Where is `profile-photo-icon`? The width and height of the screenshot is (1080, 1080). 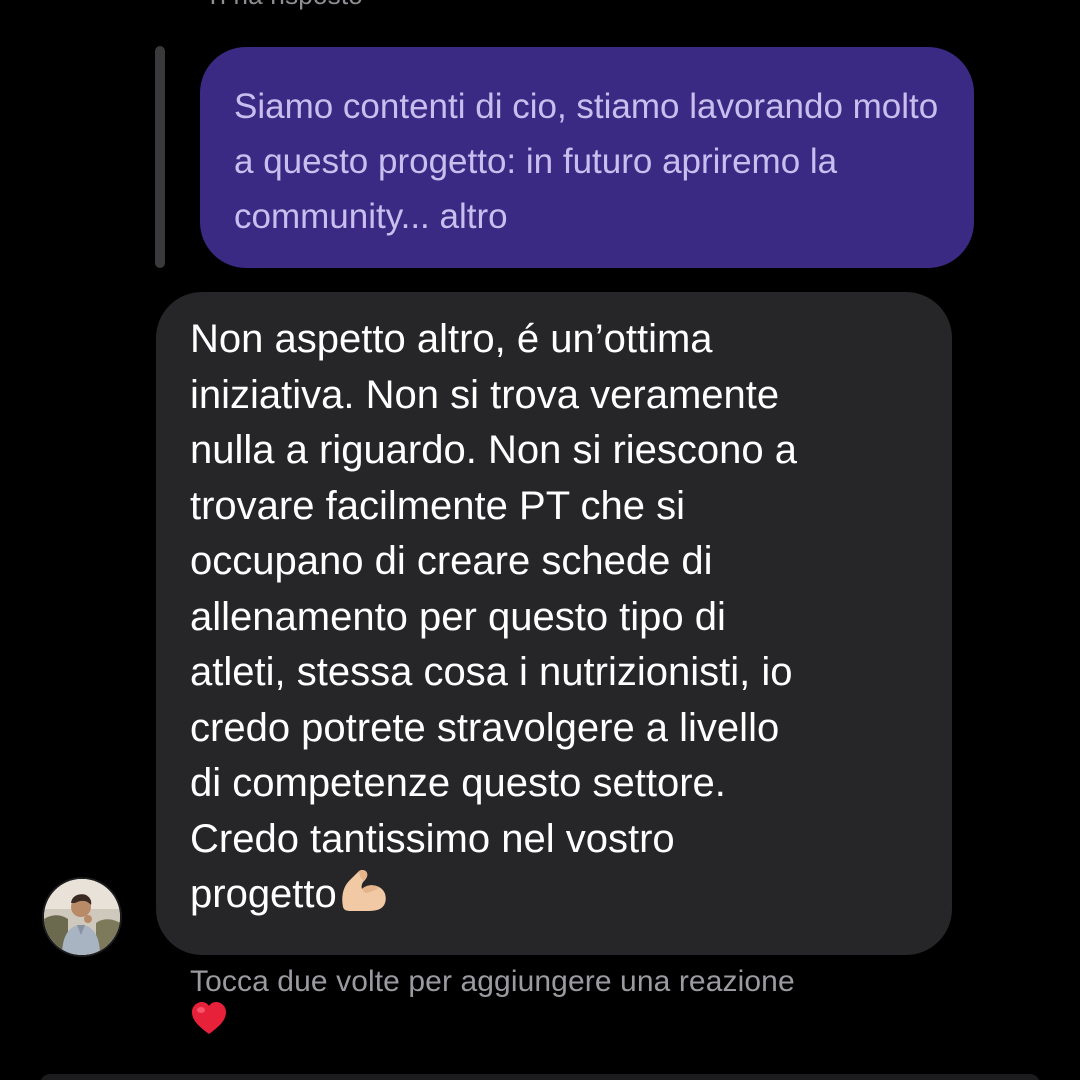
profile-photo-icon is located at coordinates (82, 917).